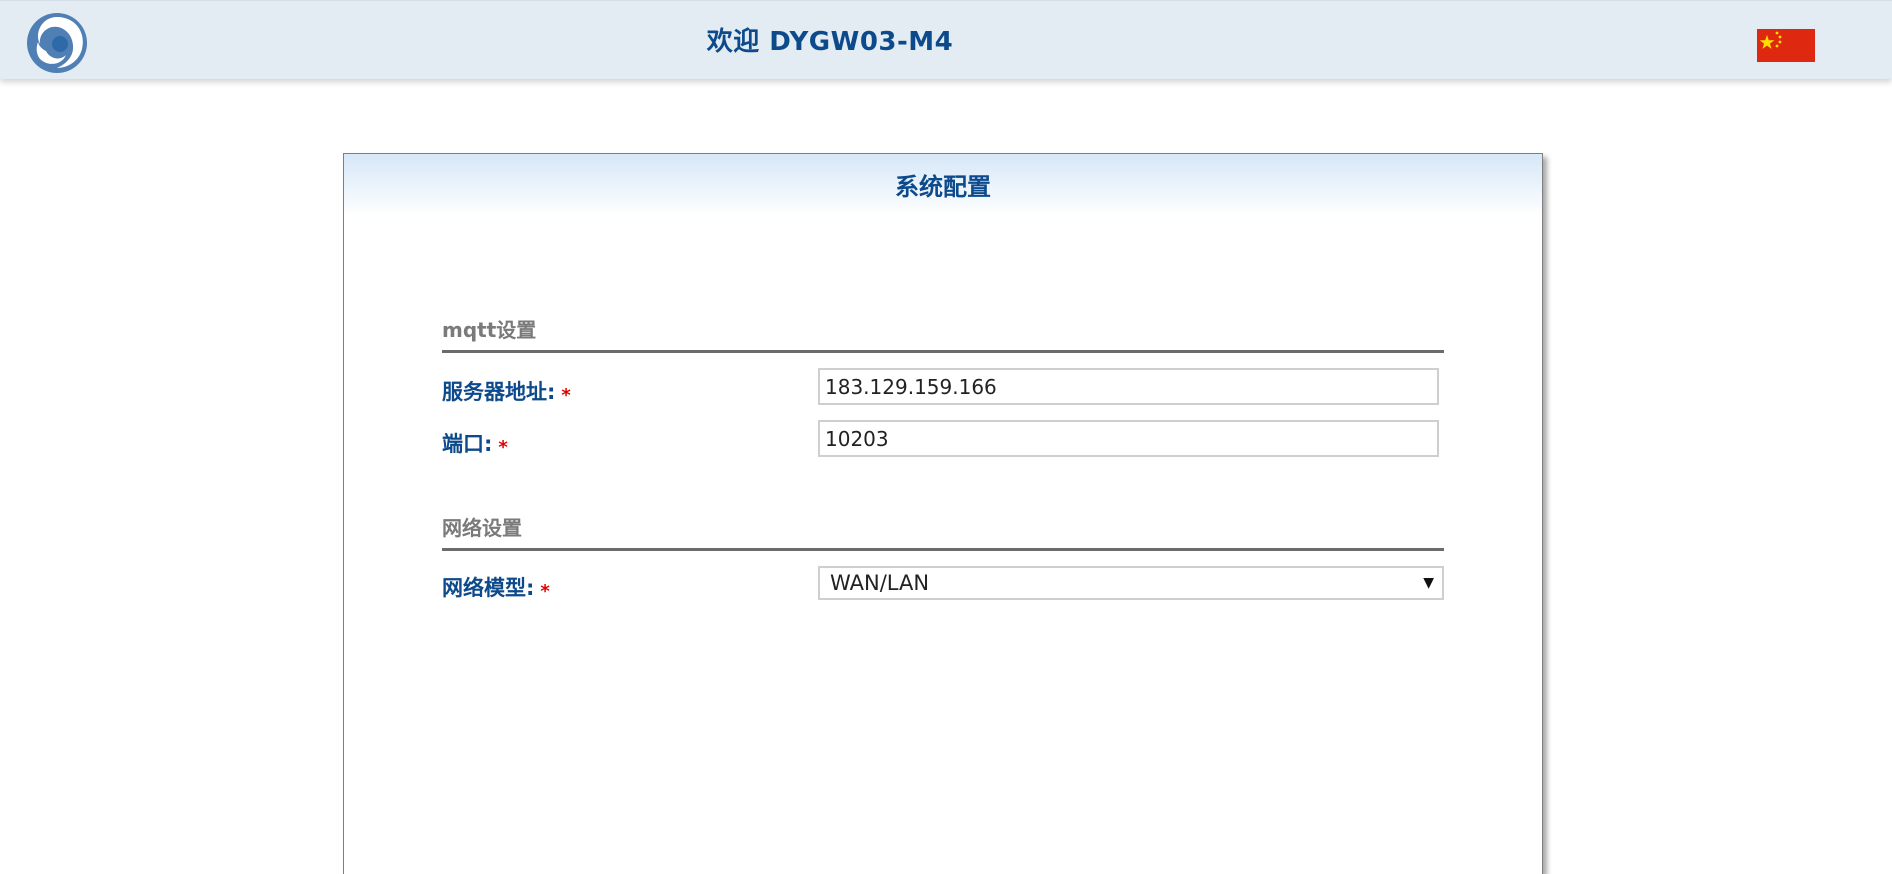 This screenshot has height=874, width=1892. I want to click on server-address-label: 服务器地址: *, so click(506, 391).